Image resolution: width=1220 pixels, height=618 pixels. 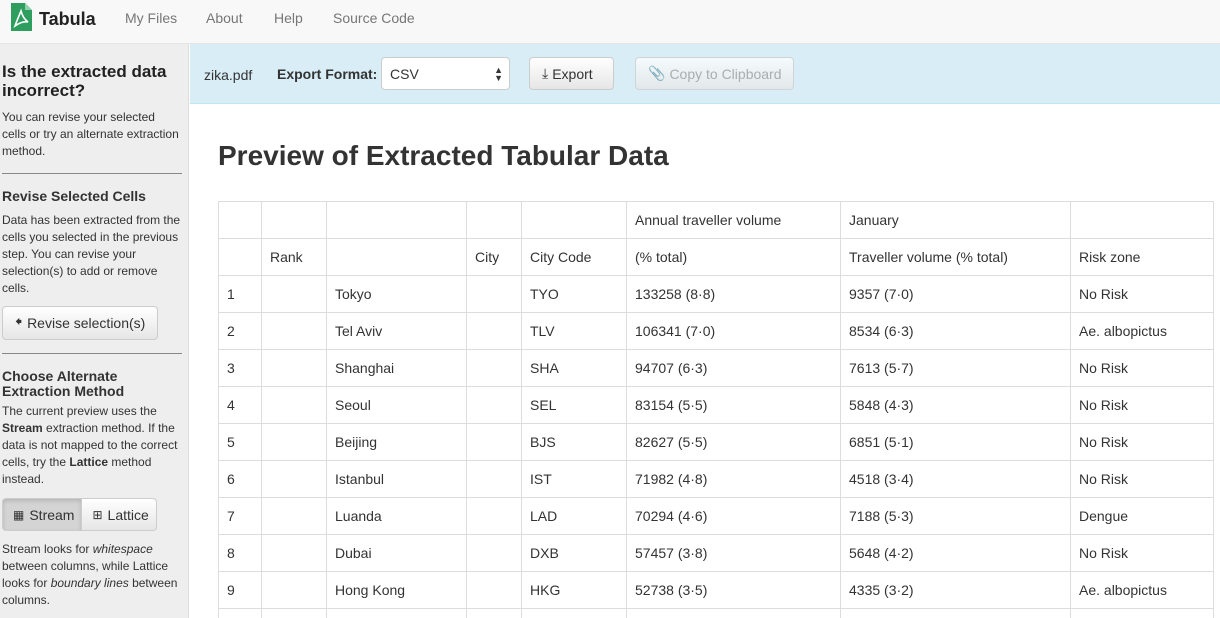 What do you see at coordinates (240, 442) in the screenshot?
I see `table-cell: 5` at bounding box center [240, 442].